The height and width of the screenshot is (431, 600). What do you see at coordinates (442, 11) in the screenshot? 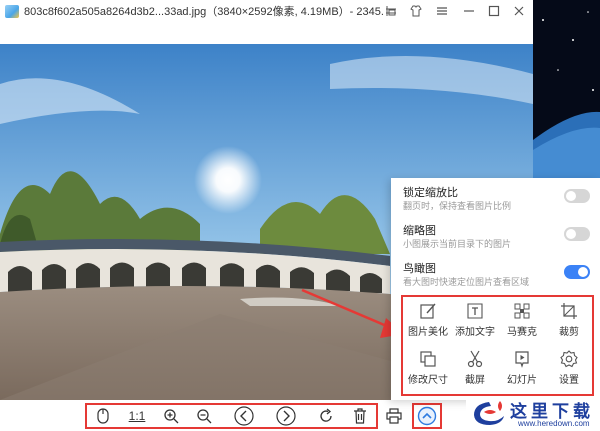
I see `menu-icon` at bounding box center [442, 11].